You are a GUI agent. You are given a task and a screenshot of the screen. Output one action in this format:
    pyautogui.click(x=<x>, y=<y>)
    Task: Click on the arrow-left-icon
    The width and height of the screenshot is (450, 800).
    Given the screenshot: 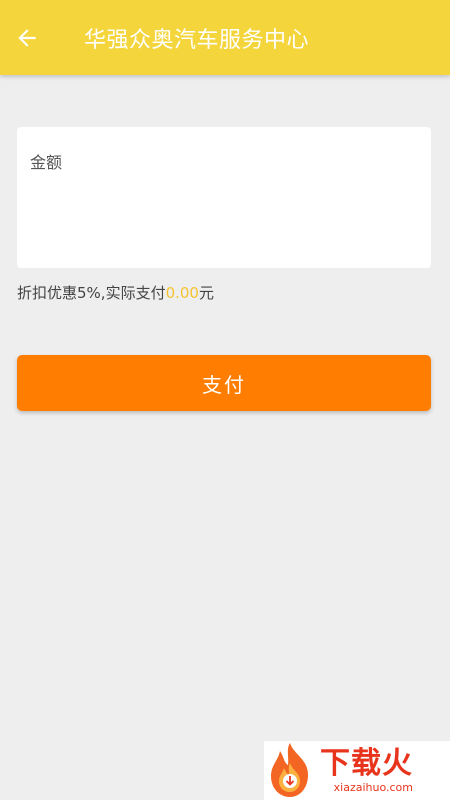 What is the action you would take?
    pyautogui.click(x=27, y=37)
    